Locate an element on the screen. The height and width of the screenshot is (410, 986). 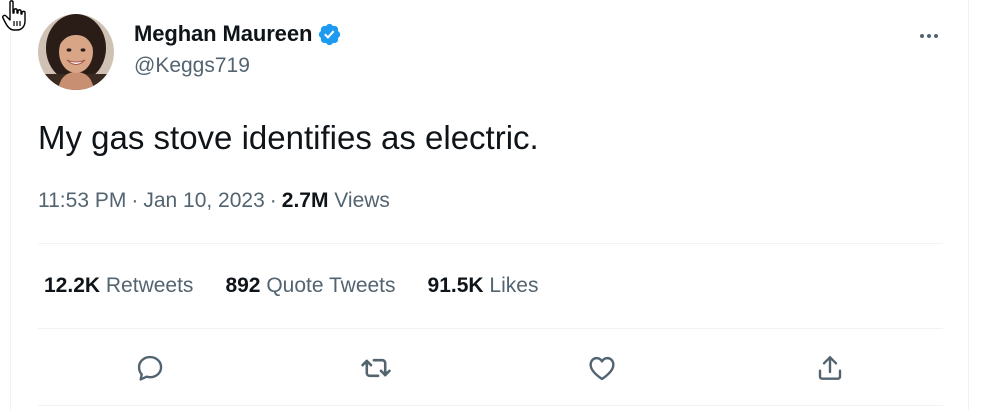
likes-stat: 91.5K Likes is located at coordinates (483, 286).